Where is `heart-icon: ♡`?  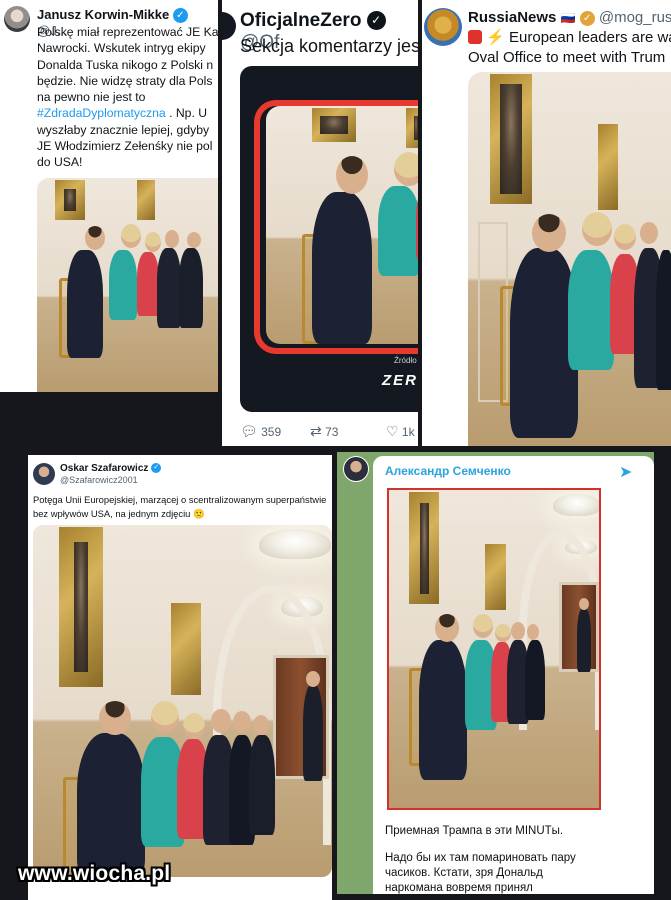 heart-icon: ♡ is located at coordinates (392, 431).